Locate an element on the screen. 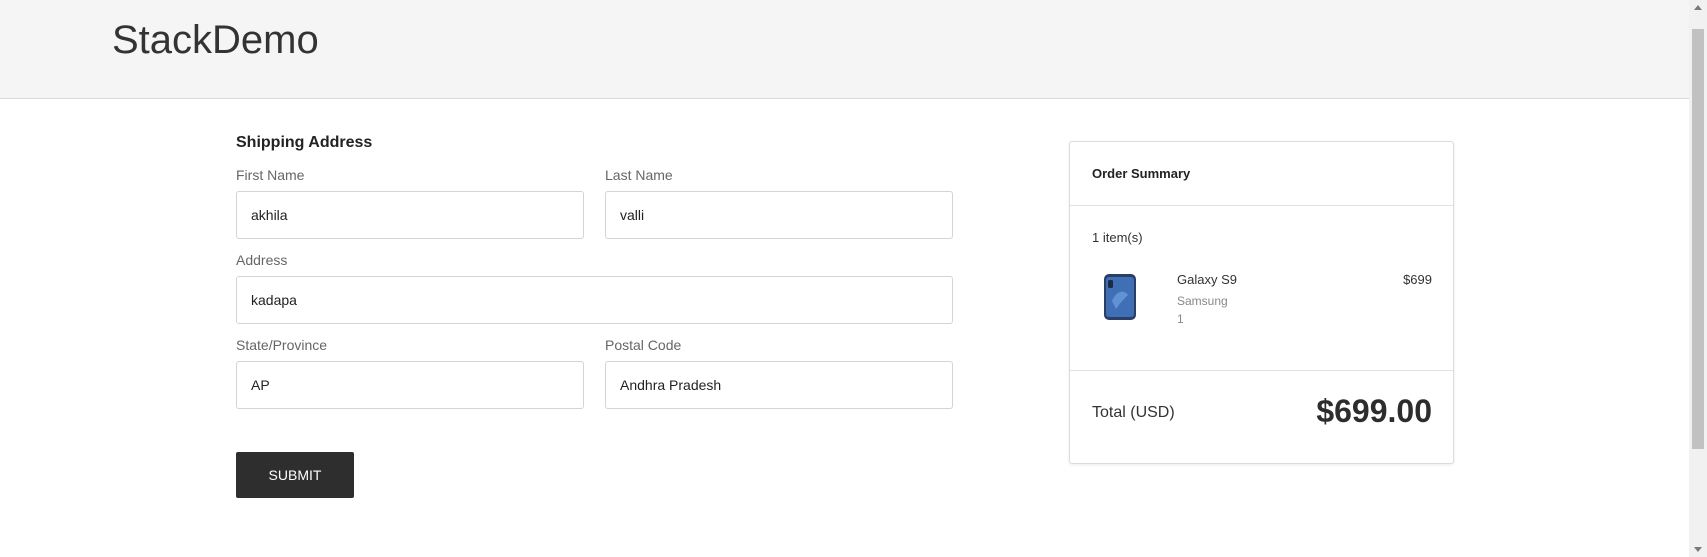  last-name-group: Last Name is located at coordinates (779, 203).